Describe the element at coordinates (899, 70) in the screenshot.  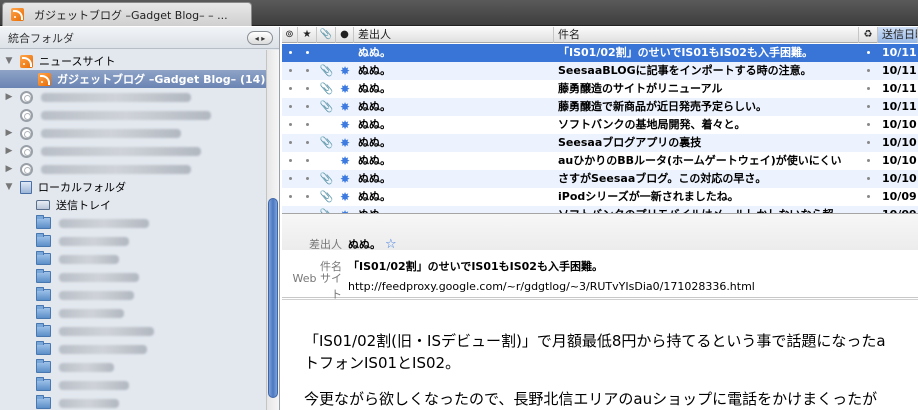
I see `message-date: 10/11` at that location.